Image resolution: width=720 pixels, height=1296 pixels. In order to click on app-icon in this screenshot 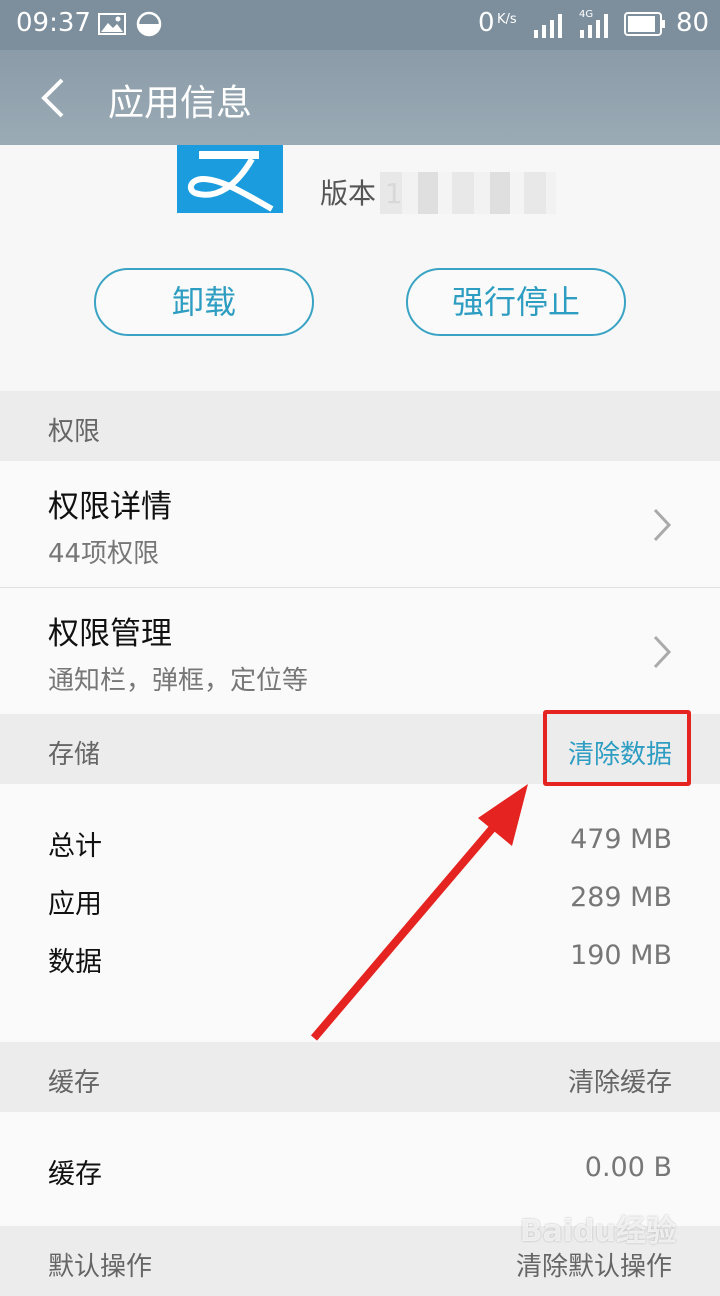, I will do `click(230, 179)`.